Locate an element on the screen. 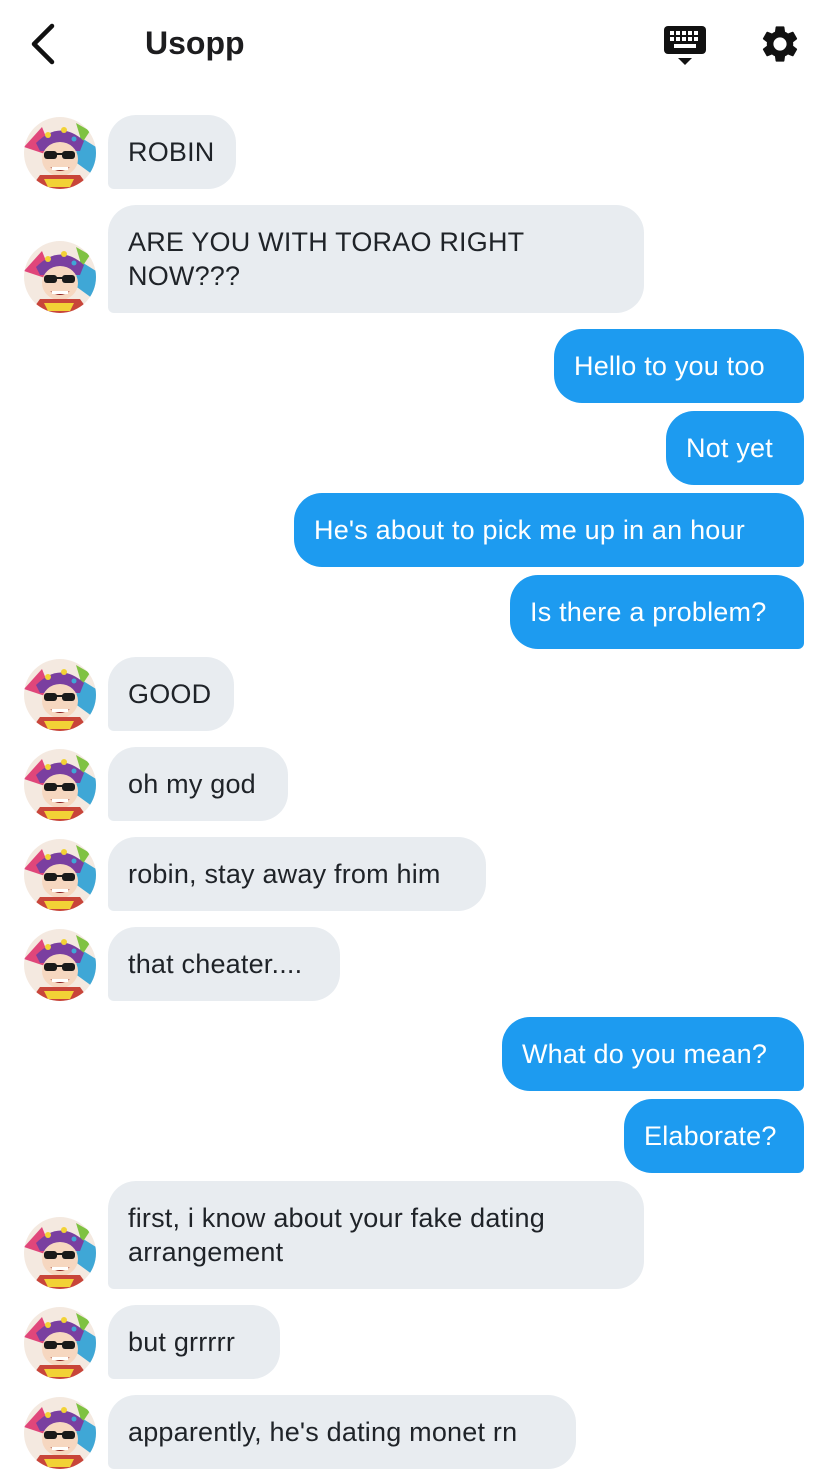 Image resolution: width=828 pixels, height=1474 pixels. message-text: What do you mean? is located at coordinates (645, 1054).